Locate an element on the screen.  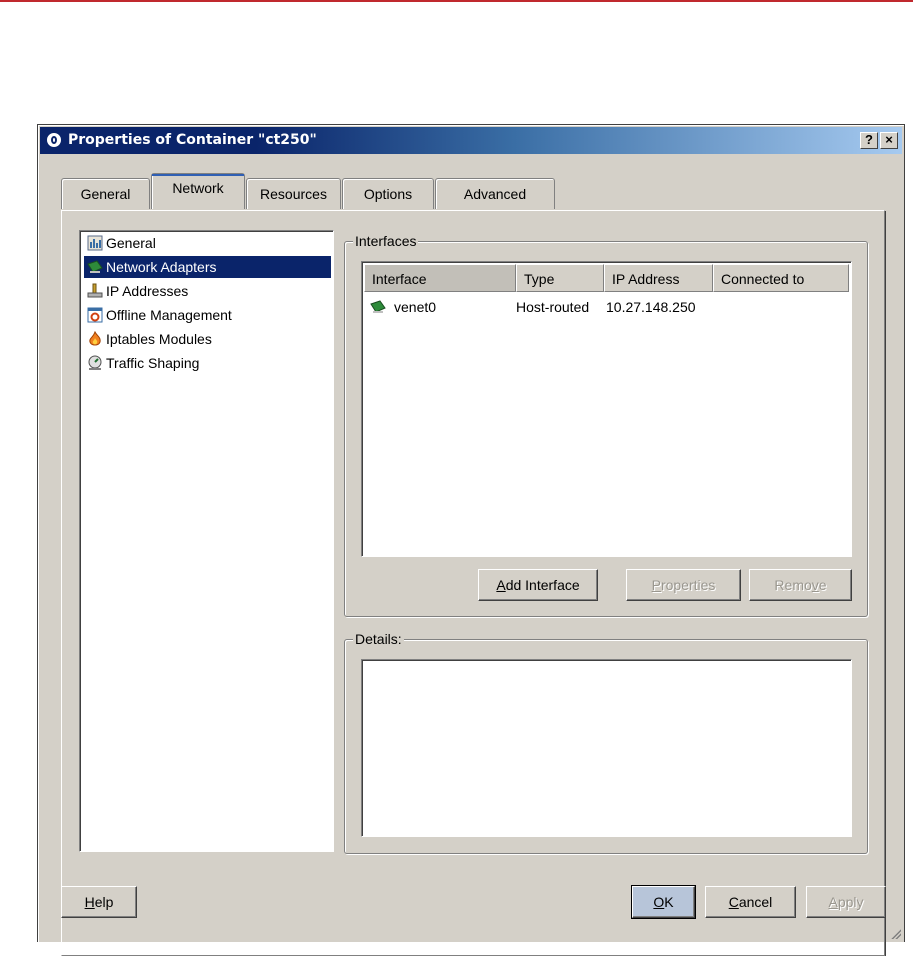
details-text-area is located at coordinates (606, 748).